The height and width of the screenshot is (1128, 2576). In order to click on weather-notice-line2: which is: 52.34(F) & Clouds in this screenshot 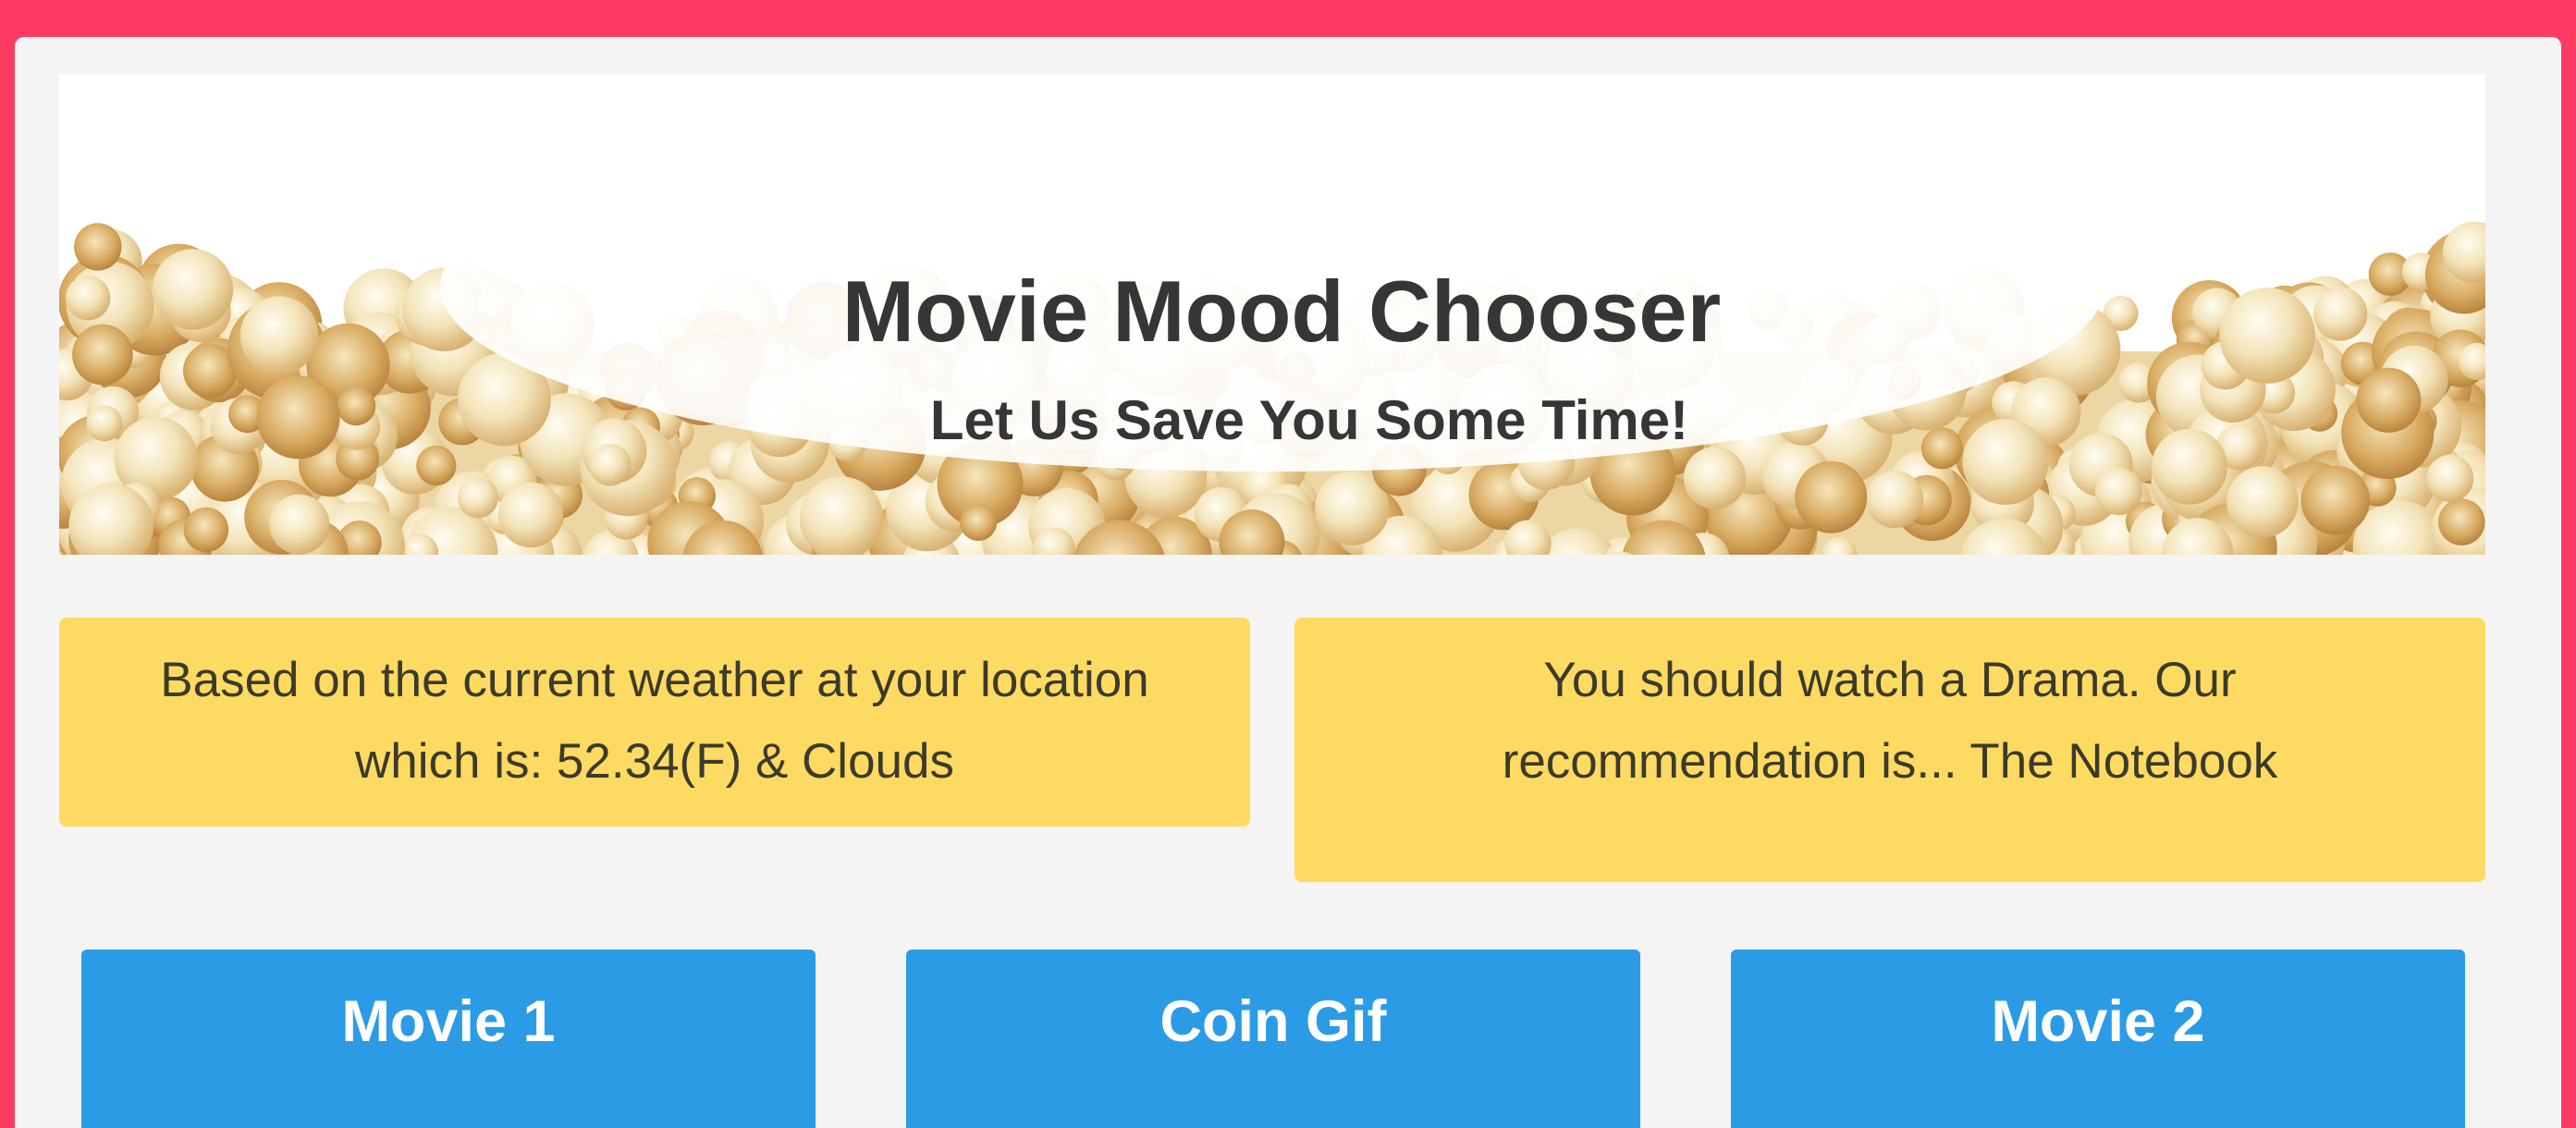, I will do `click(654, 761)`.